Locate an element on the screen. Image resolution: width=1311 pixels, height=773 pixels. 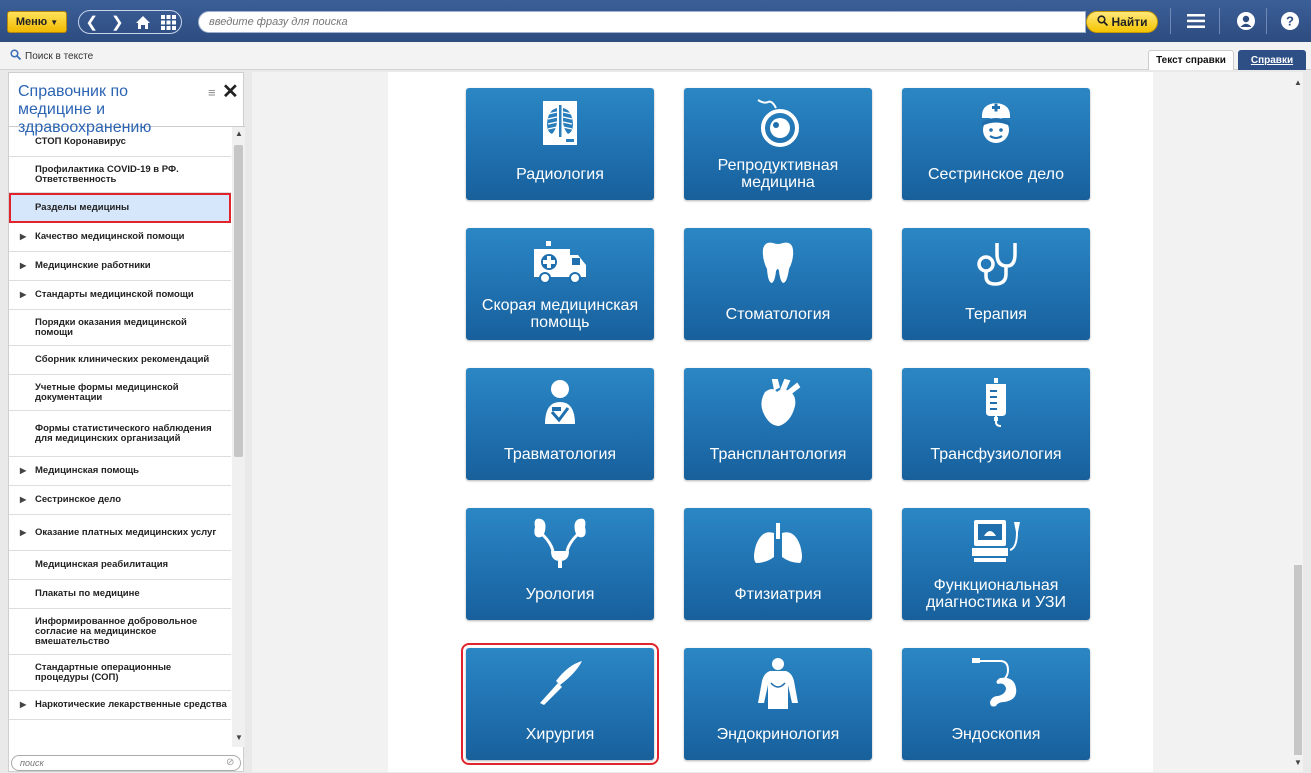
magnifier-icon is located at coordinates (1102, 22).